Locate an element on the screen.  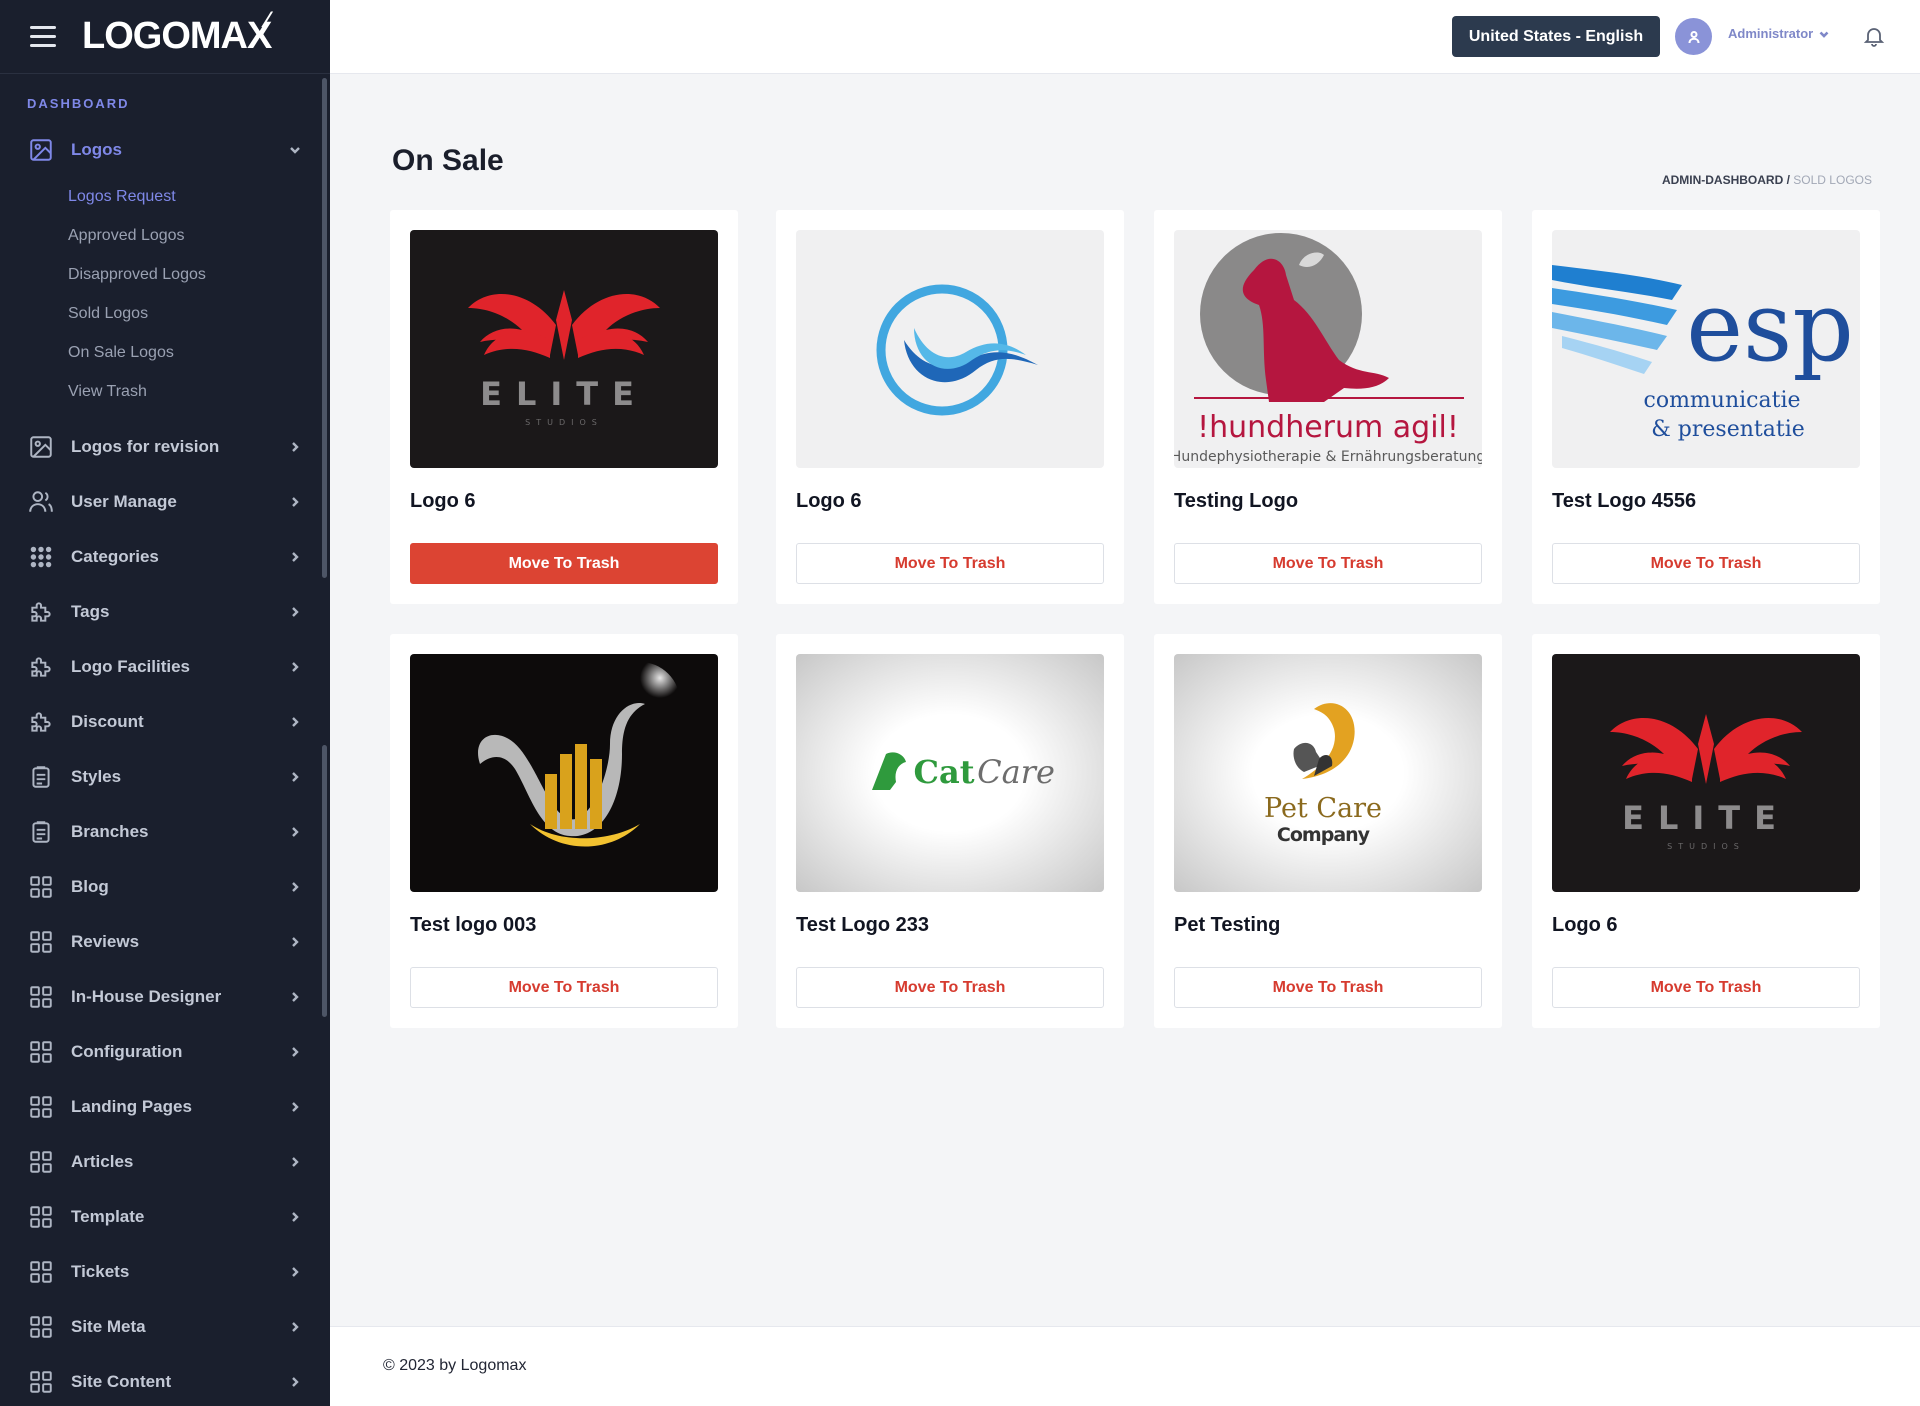
sidebar-item-categories: Categories is located at coordinates (165, 556).